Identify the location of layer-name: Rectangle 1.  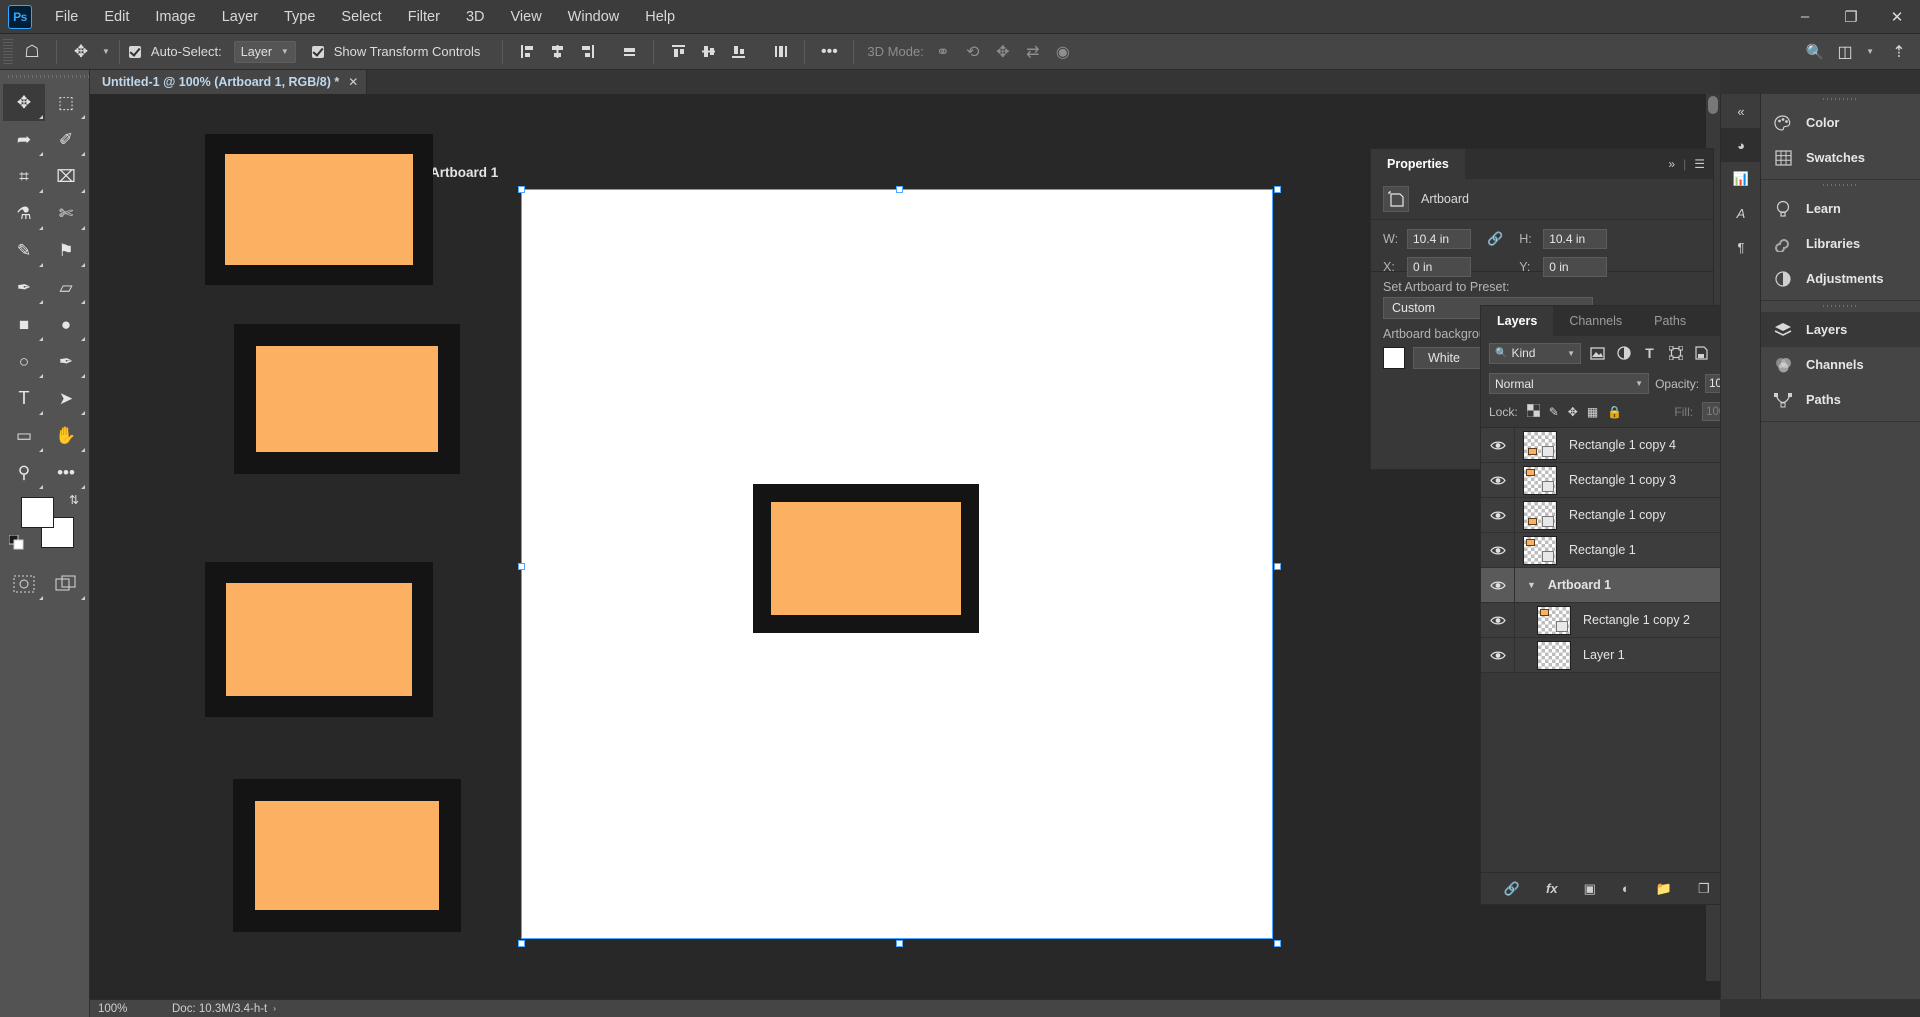
(1602, 550).